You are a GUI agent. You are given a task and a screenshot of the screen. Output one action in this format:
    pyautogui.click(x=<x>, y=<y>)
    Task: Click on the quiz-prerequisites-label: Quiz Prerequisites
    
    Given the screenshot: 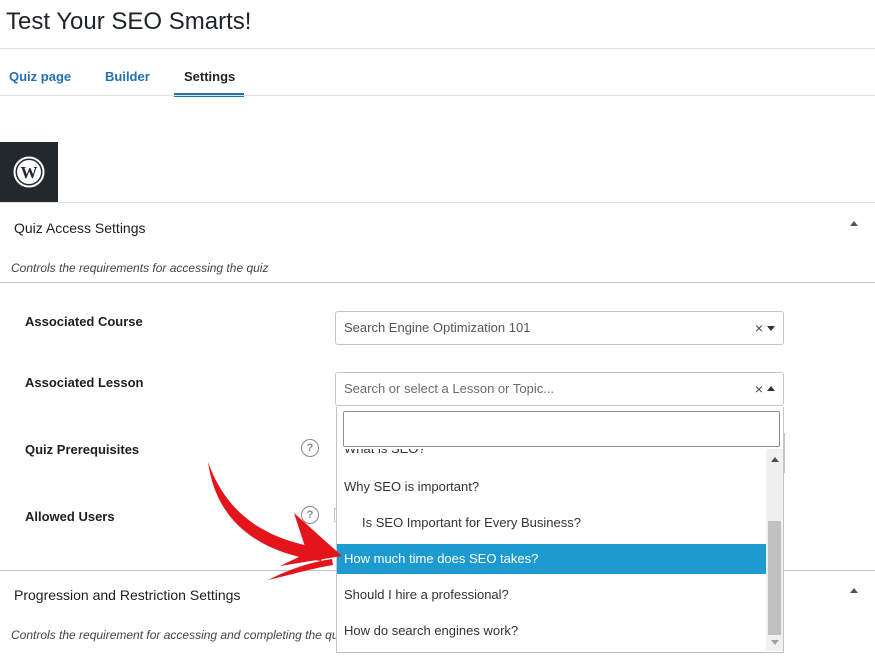 What is the action you would take?
    pyautogui.click(x=82, y=449)
    